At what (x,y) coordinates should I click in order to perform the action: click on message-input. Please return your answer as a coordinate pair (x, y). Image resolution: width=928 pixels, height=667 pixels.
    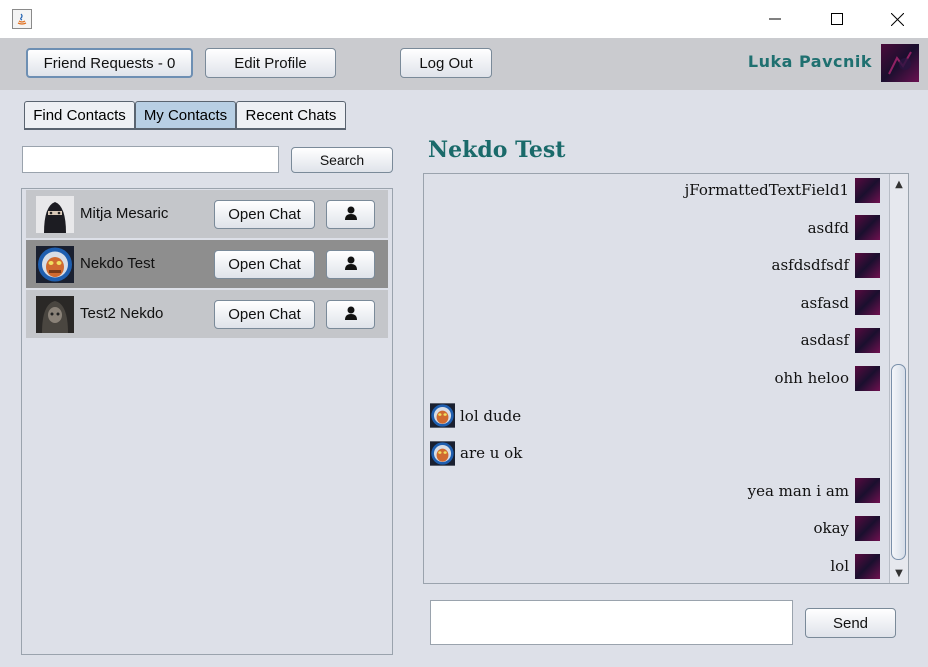
    Looking at the image, I should click on (611, 622).